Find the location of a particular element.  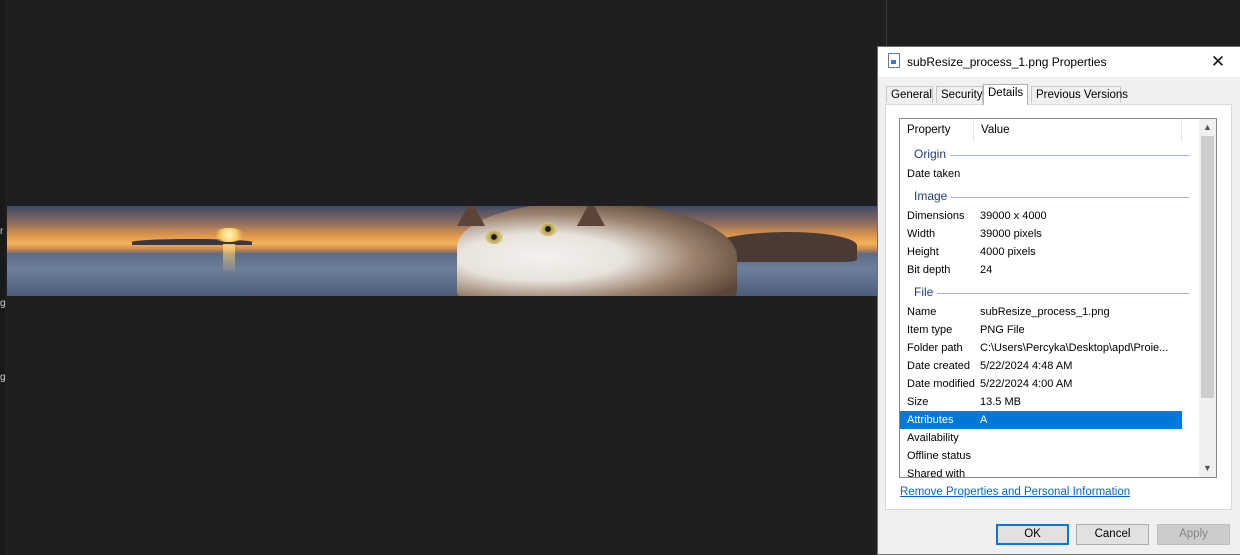

column-header-value: Value is located at coordinates (1078, 130).